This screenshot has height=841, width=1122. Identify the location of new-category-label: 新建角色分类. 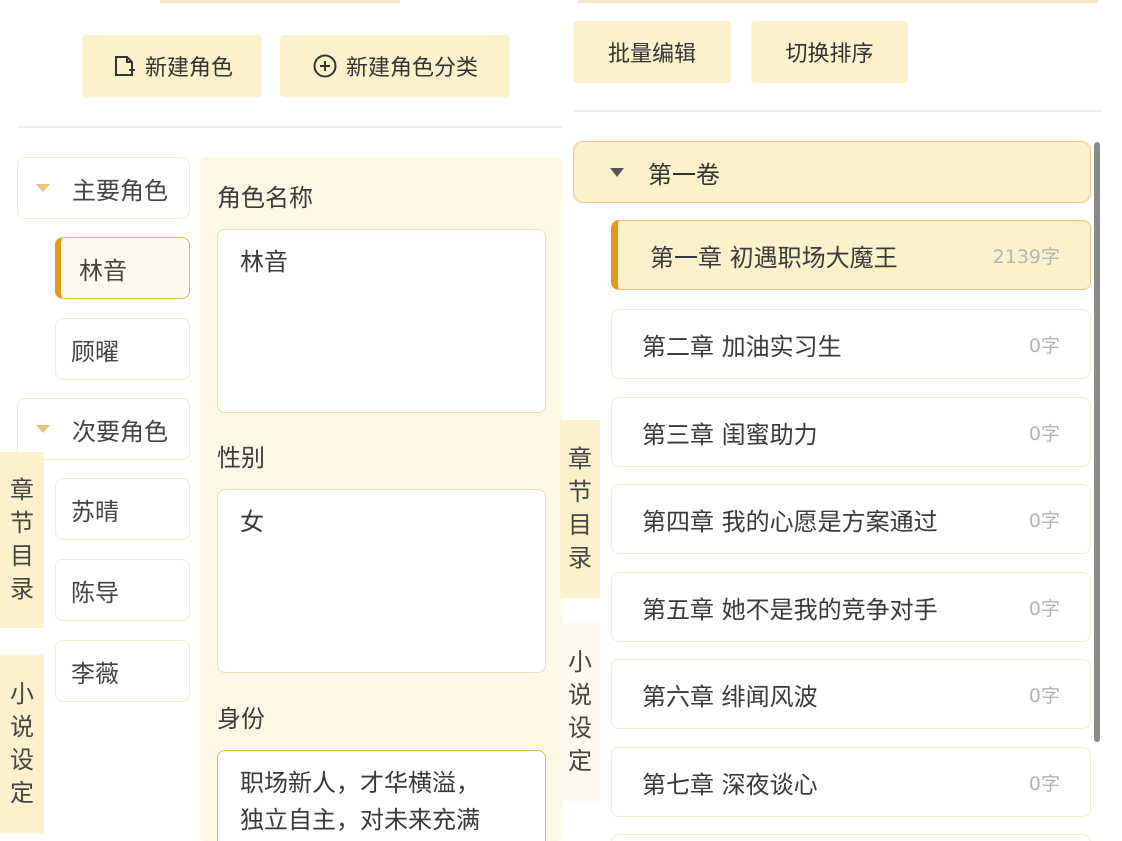
(411, 68).